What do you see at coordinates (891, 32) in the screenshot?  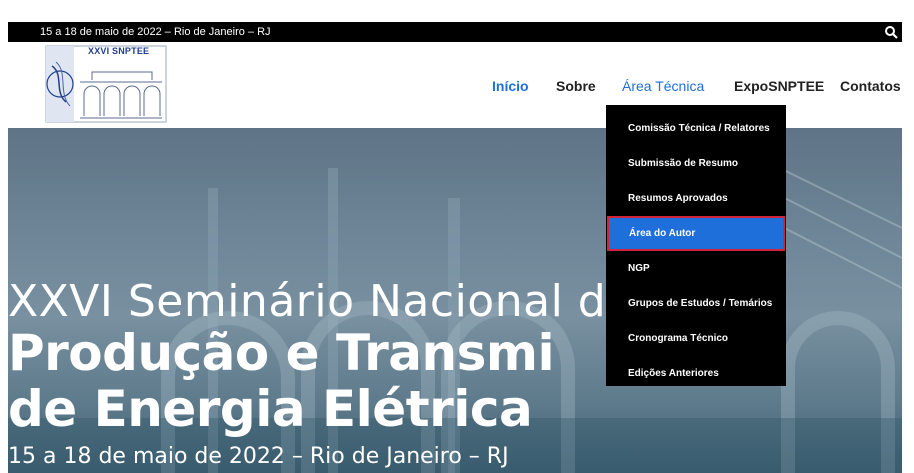 I see `search-icon` at bounding box center [891, 32].